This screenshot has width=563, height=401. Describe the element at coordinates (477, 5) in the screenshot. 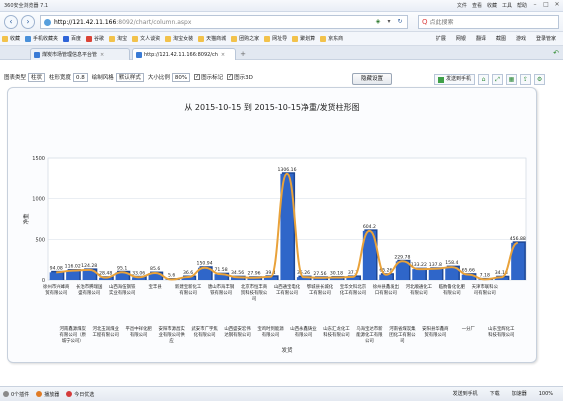

I see `menu-view: 查看` at that location.